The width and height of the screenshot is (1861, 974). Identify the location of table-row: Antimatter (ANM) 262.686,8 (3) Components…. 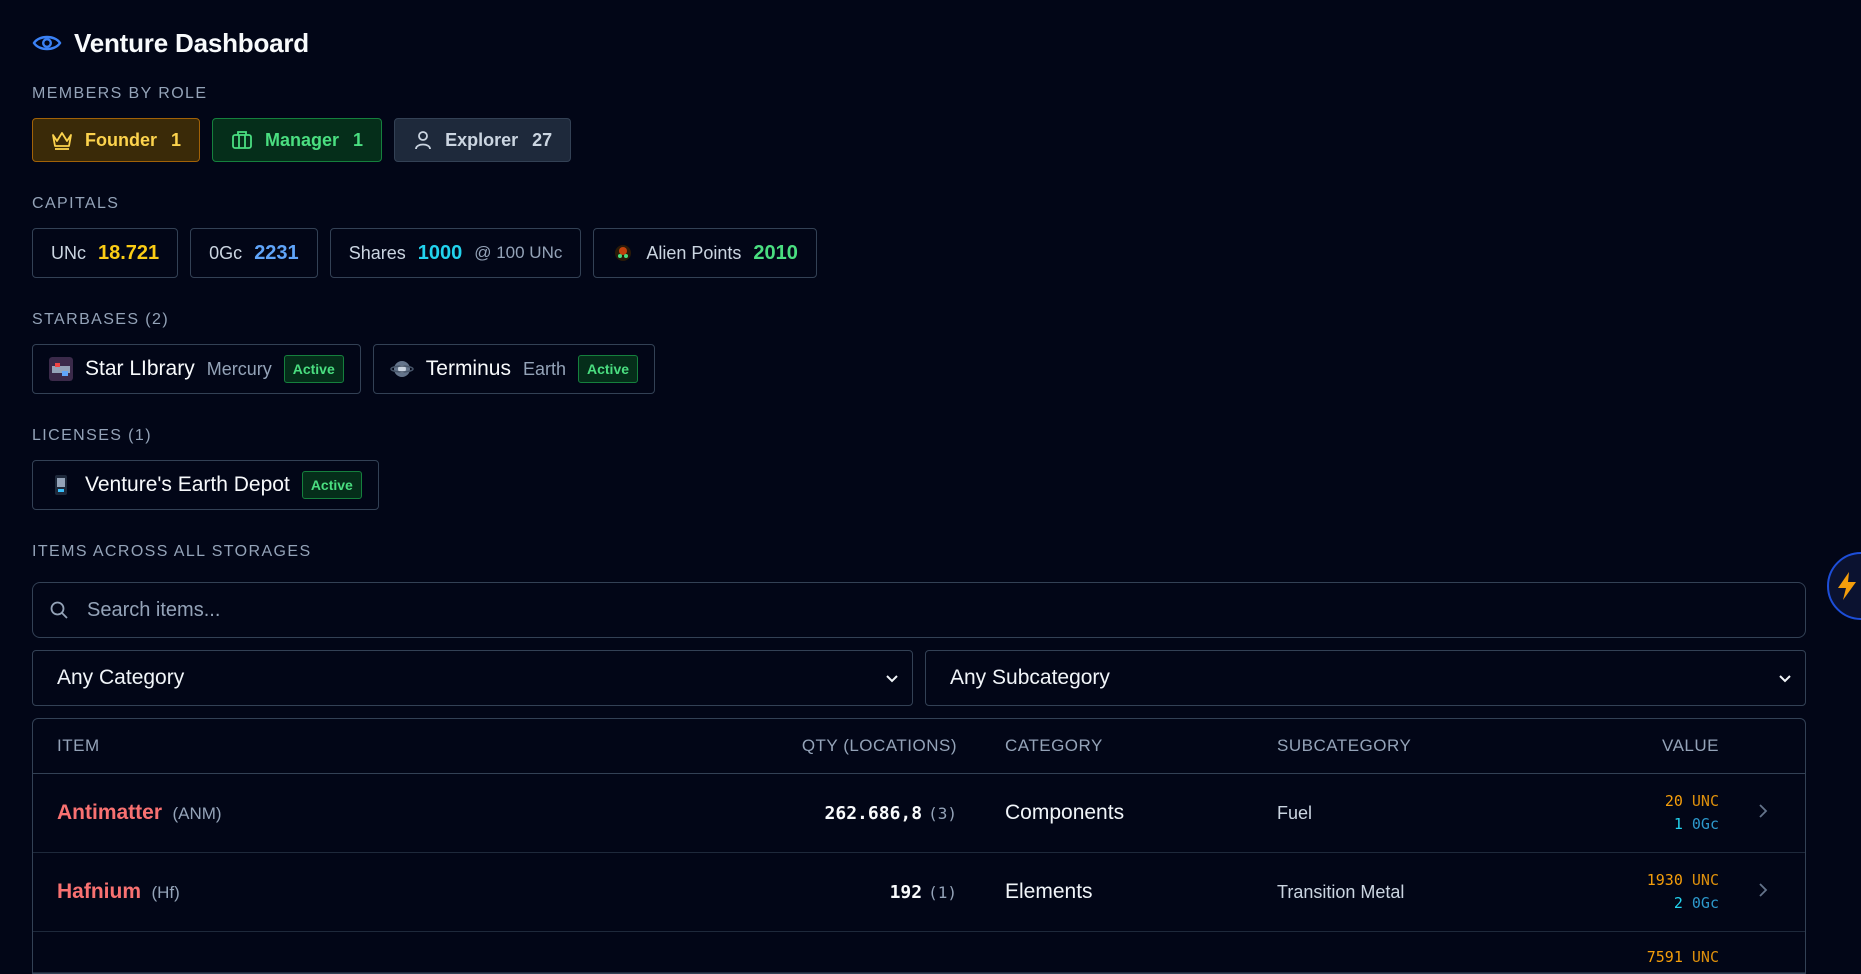
(919, 813).